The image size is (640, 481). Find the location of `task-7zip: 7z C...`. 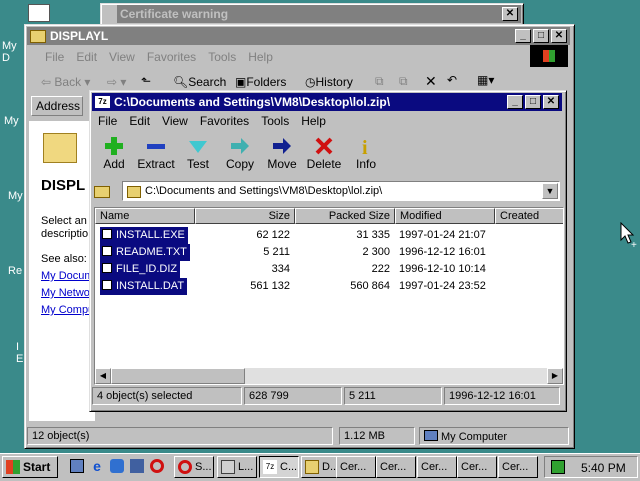

task-7zip: 7z C... is located at coordinates (279, 467).